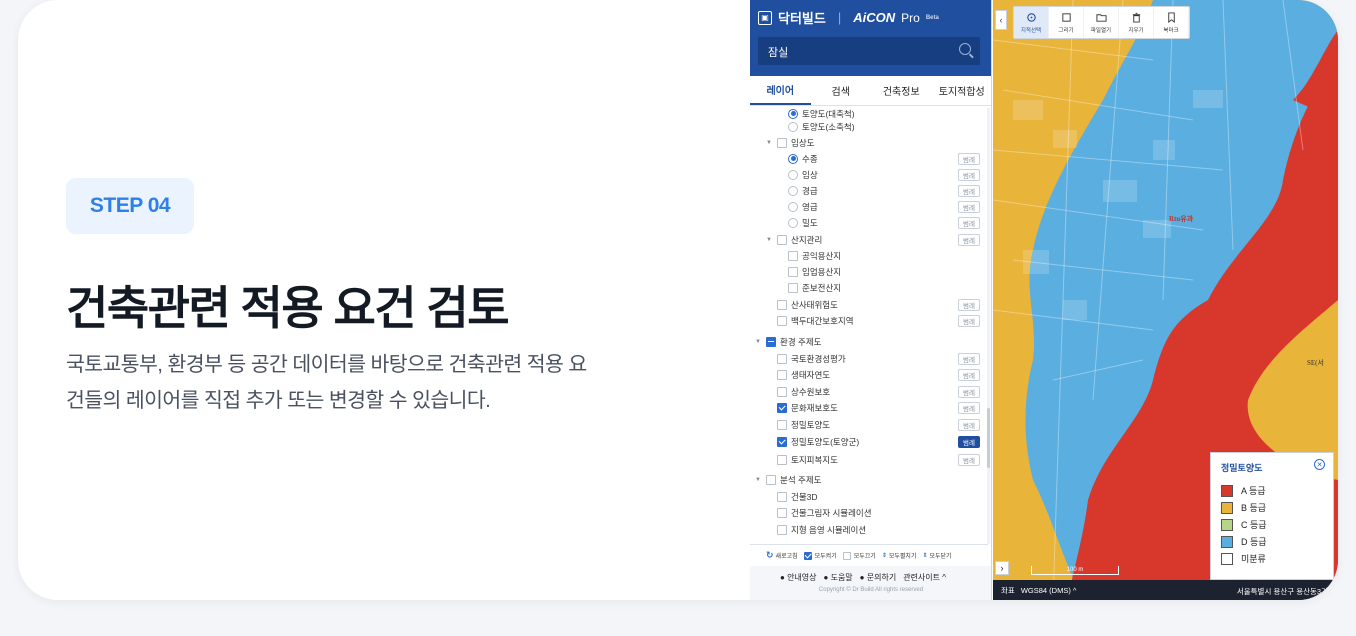 This screenshot has width=1356, height=636. Describe the element at coordinates (873, 239) in the screenshot. I see `layer-group: ▼ 산지관리 범례` at that location.